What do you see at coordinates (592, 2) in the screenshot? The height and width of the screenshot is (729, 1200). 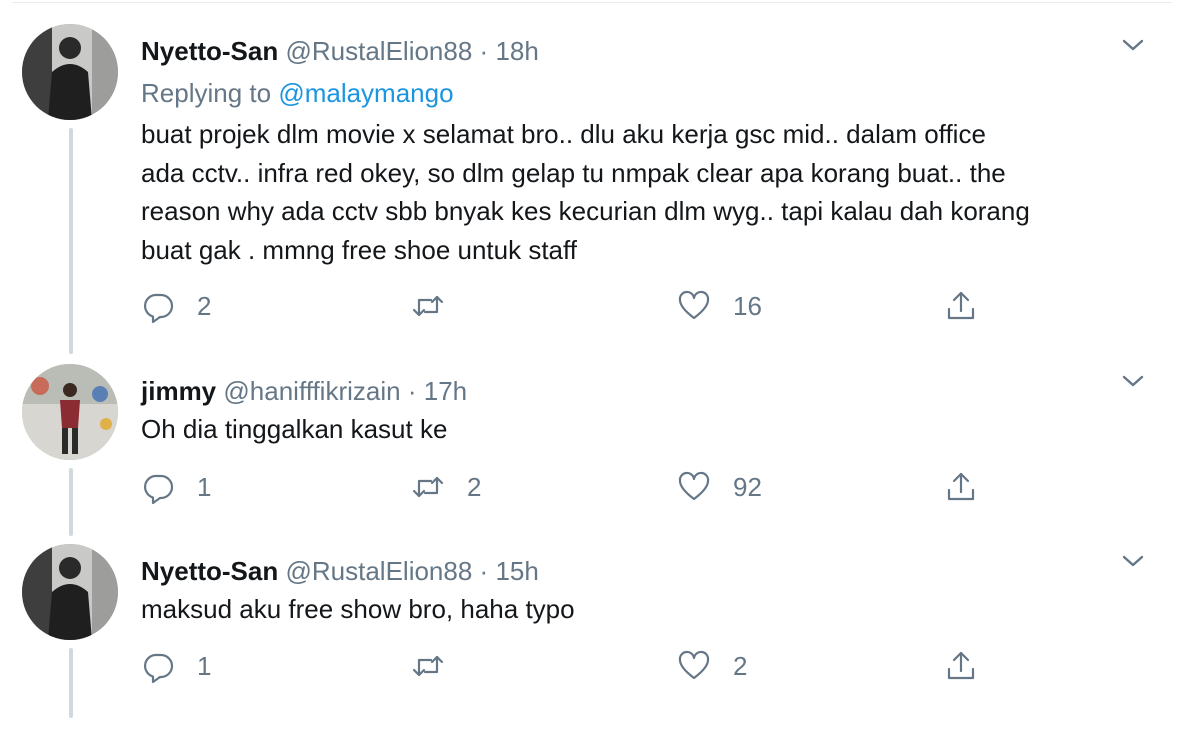 I see `top-divider` at bounding box center [592, 2].